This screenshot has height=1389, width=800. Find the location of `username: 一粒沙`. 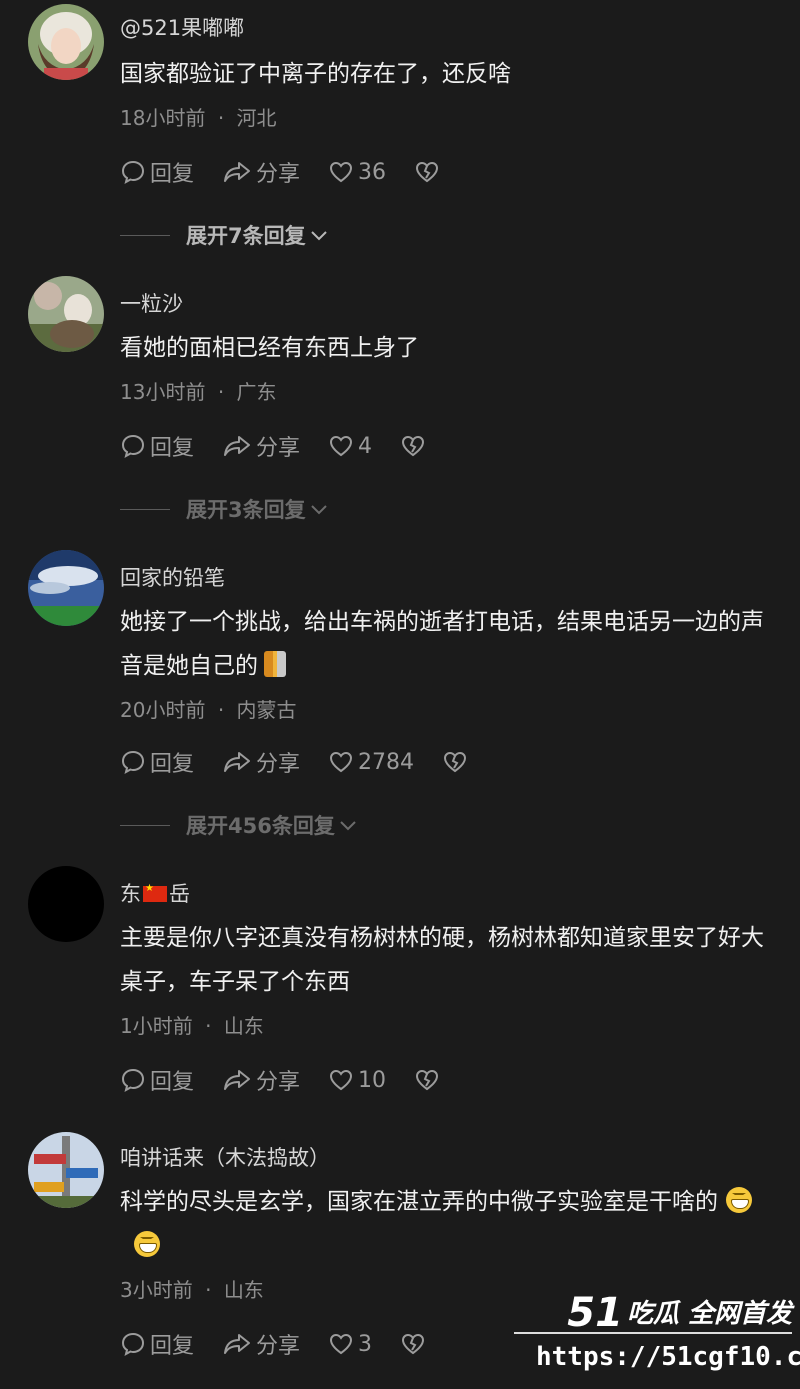

username: 一粒沙 is located at coordinates (151, 303).